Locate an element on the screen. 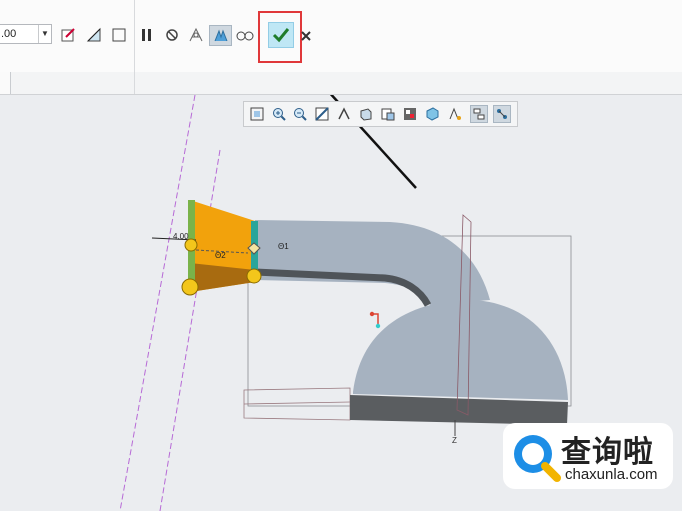 This screenshot has width=682, height=511. chevron-down-icon: ▼ is located at coordinates (44, 34).